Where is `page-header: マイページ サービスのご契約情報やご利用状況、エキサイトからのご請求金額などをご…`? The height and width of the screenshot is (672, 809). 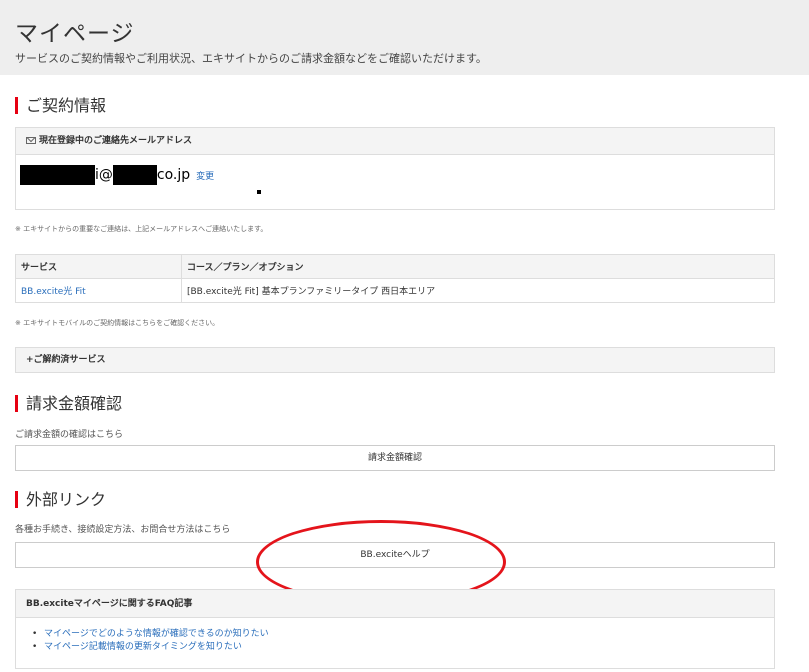
page-header: マイページ サービスのご契約情報やご利用状況、エキサイトからのご請求金額などをご… is located at coordinates (404, 37).